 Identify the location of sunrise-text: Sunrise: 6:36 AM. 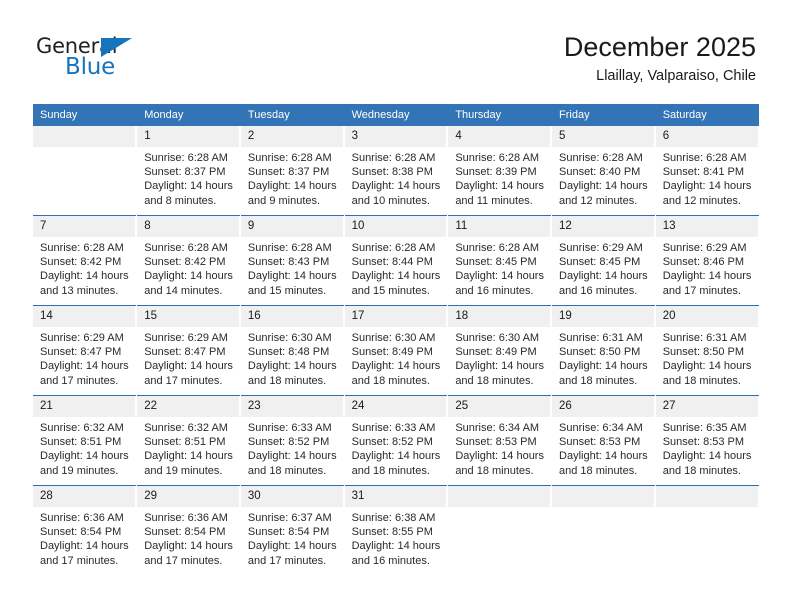
(82, 518).